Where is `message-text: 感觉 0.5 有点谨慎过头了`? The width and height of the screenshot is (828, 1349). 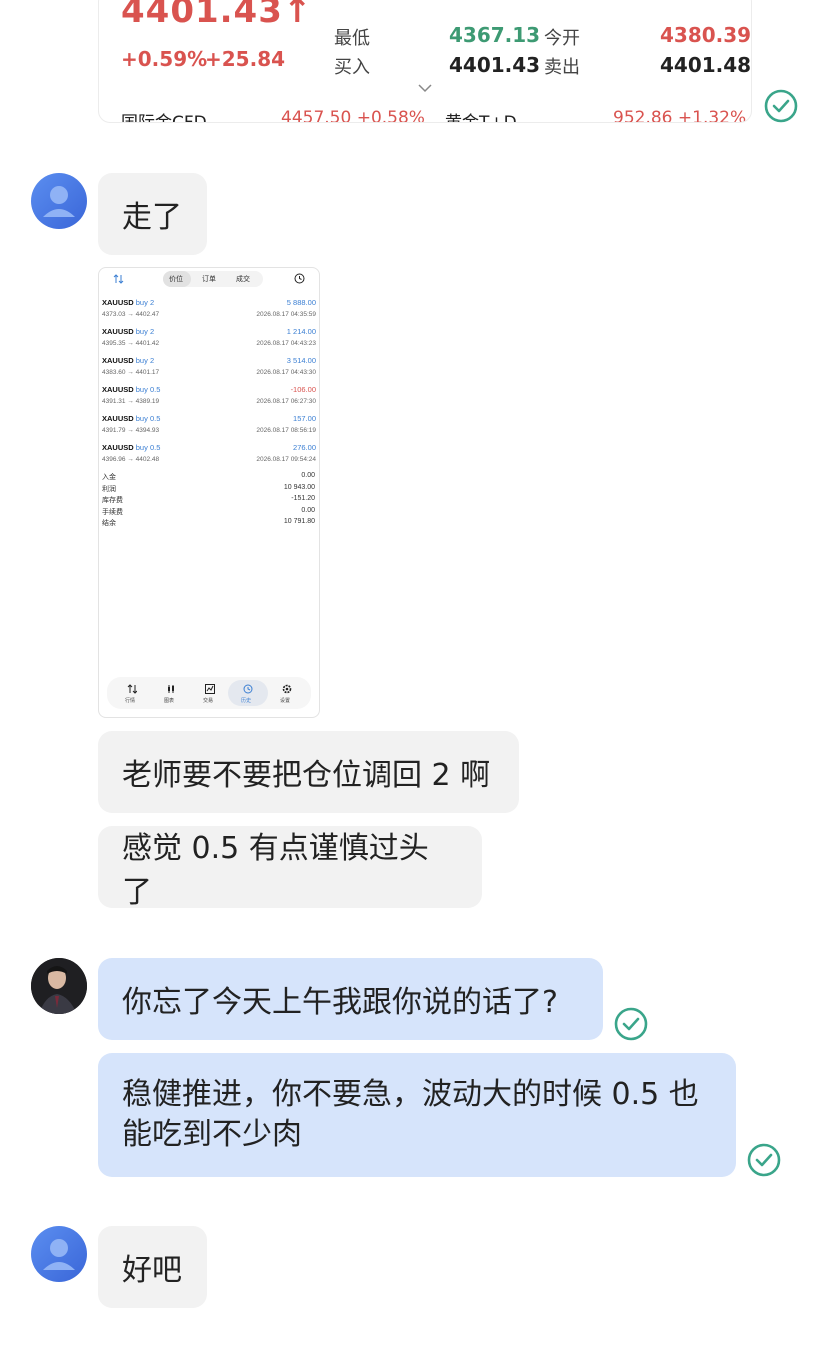 message-text: 感觉 0.5 有点谨慎过头了 is located at coordinates (275, 870).